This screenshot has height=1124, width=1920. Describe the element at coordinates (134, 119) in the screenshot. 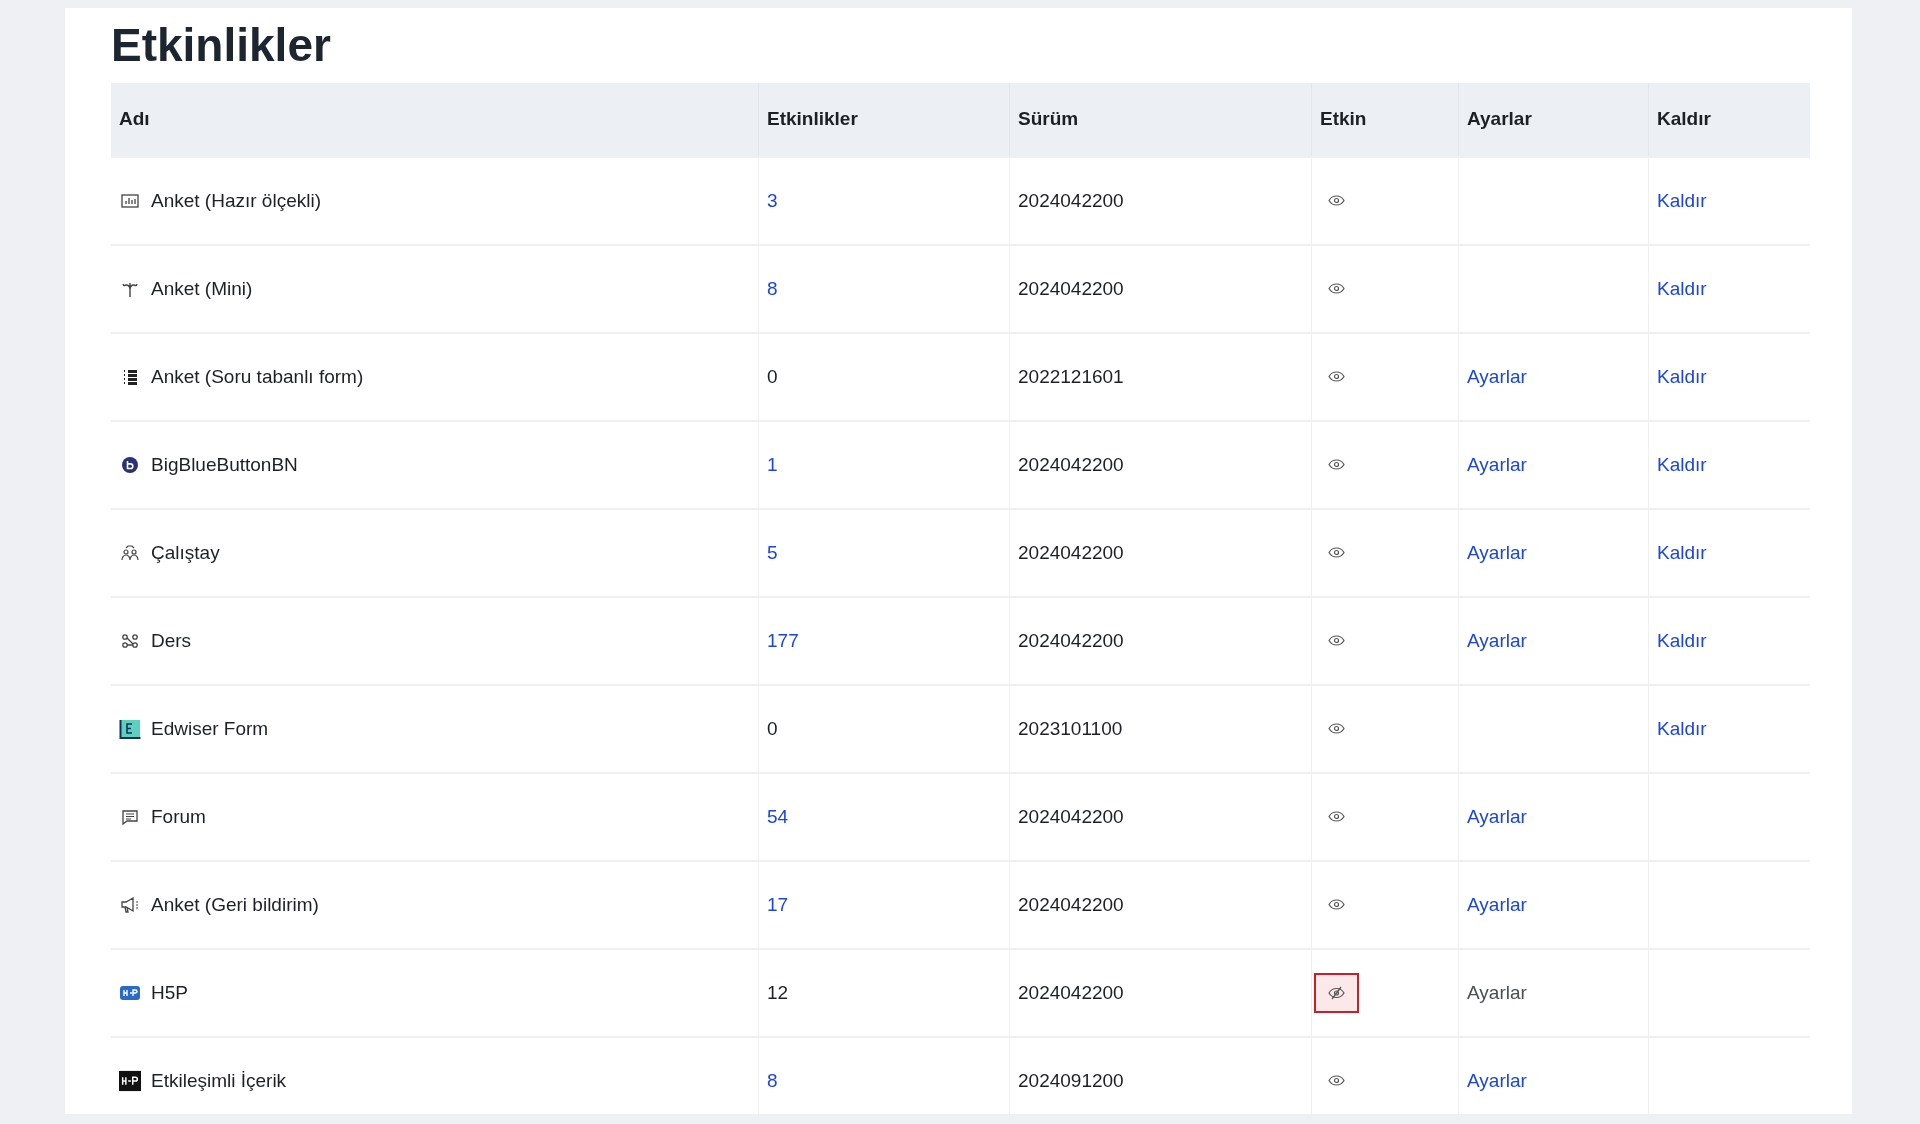

I see `column-header: Adı` at that location.